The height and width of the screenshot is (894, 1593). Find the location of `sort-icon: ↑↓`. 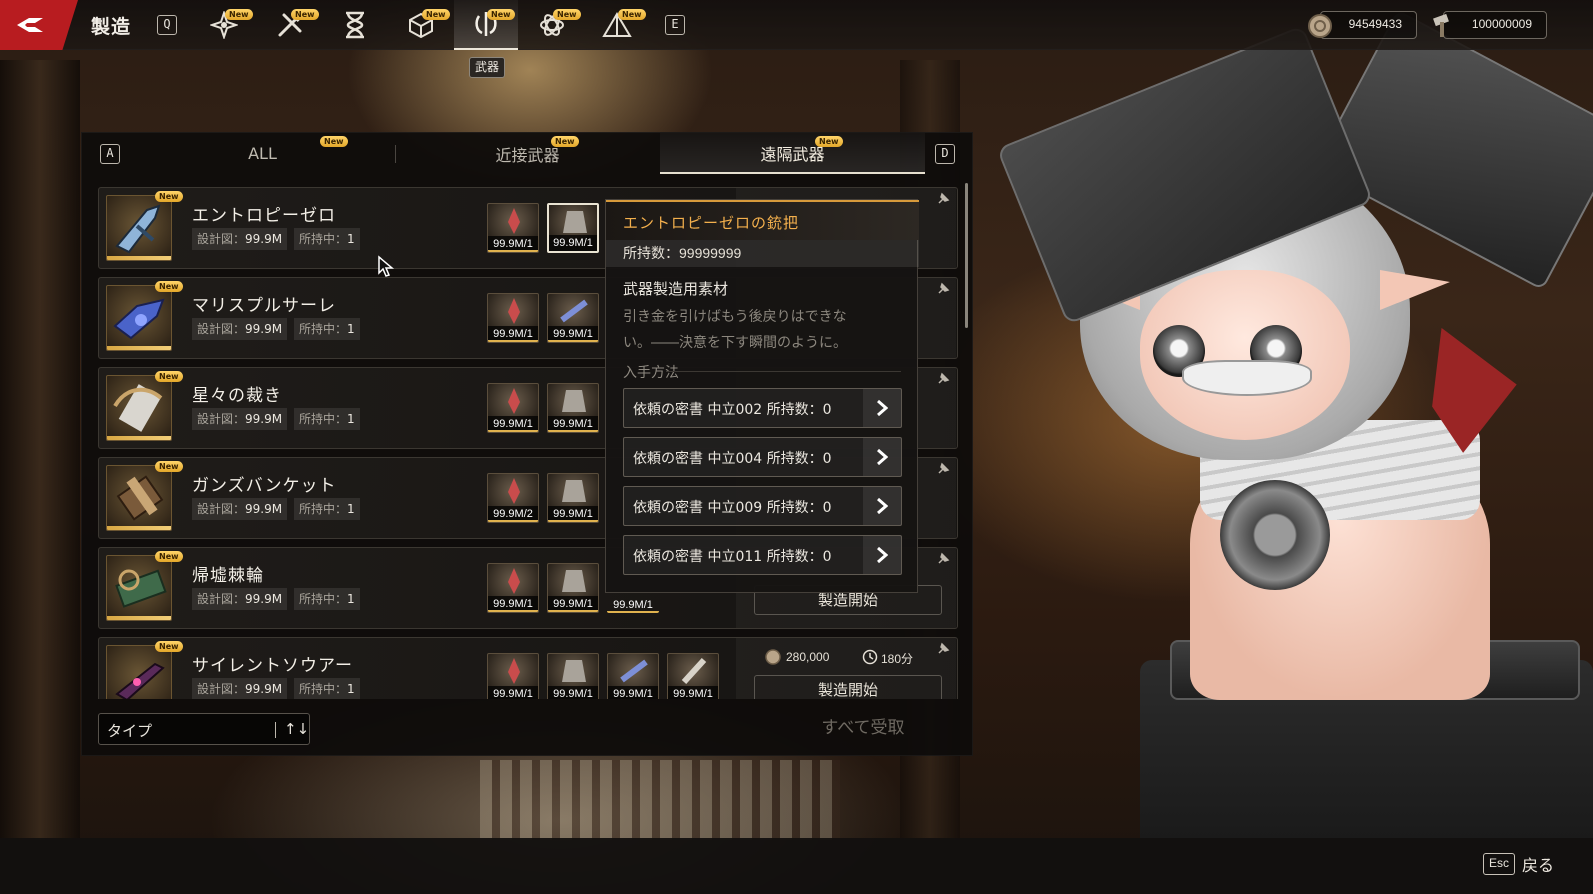

sort-icon: ↑↓ is located at coordinates (296, 729).